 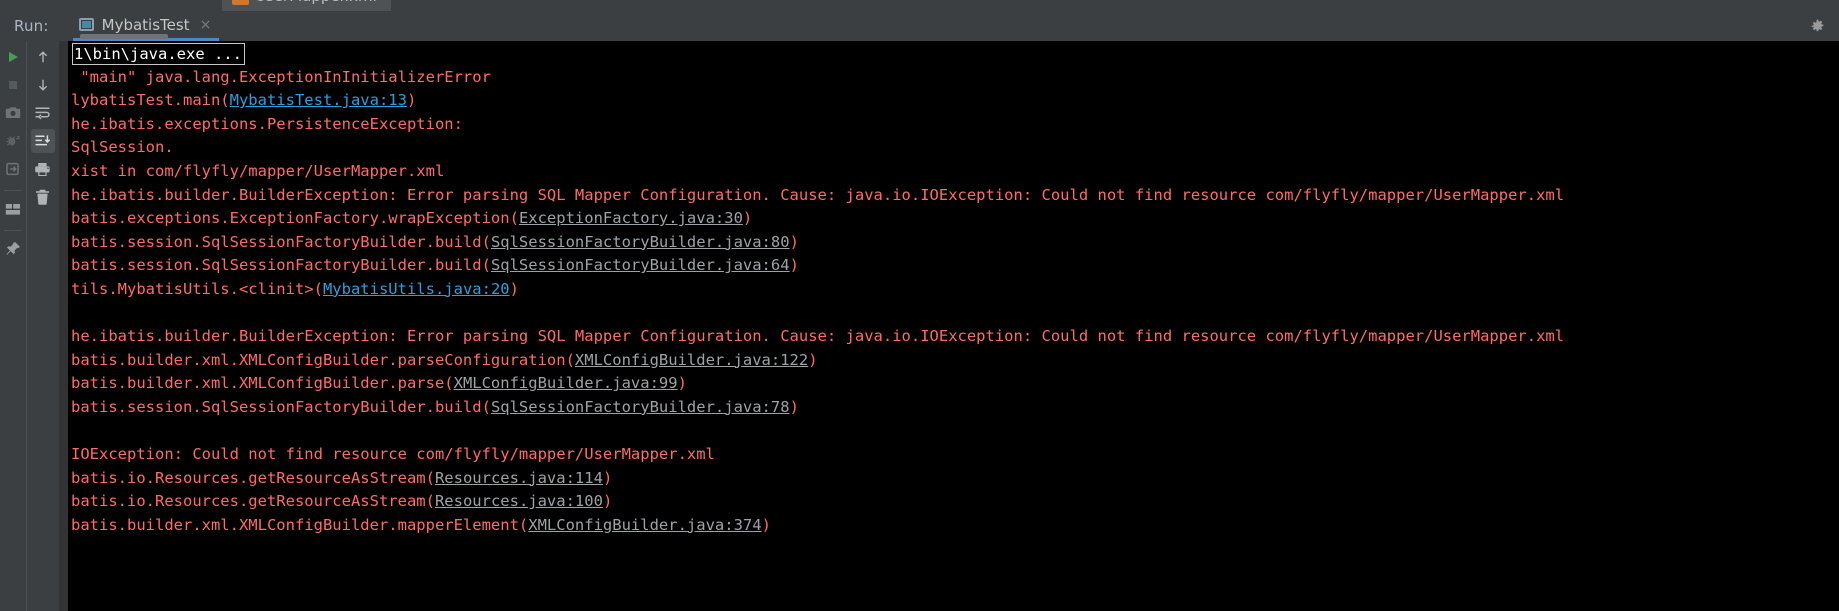 I want to click on clear-all-button, so click(x=43, y=197).